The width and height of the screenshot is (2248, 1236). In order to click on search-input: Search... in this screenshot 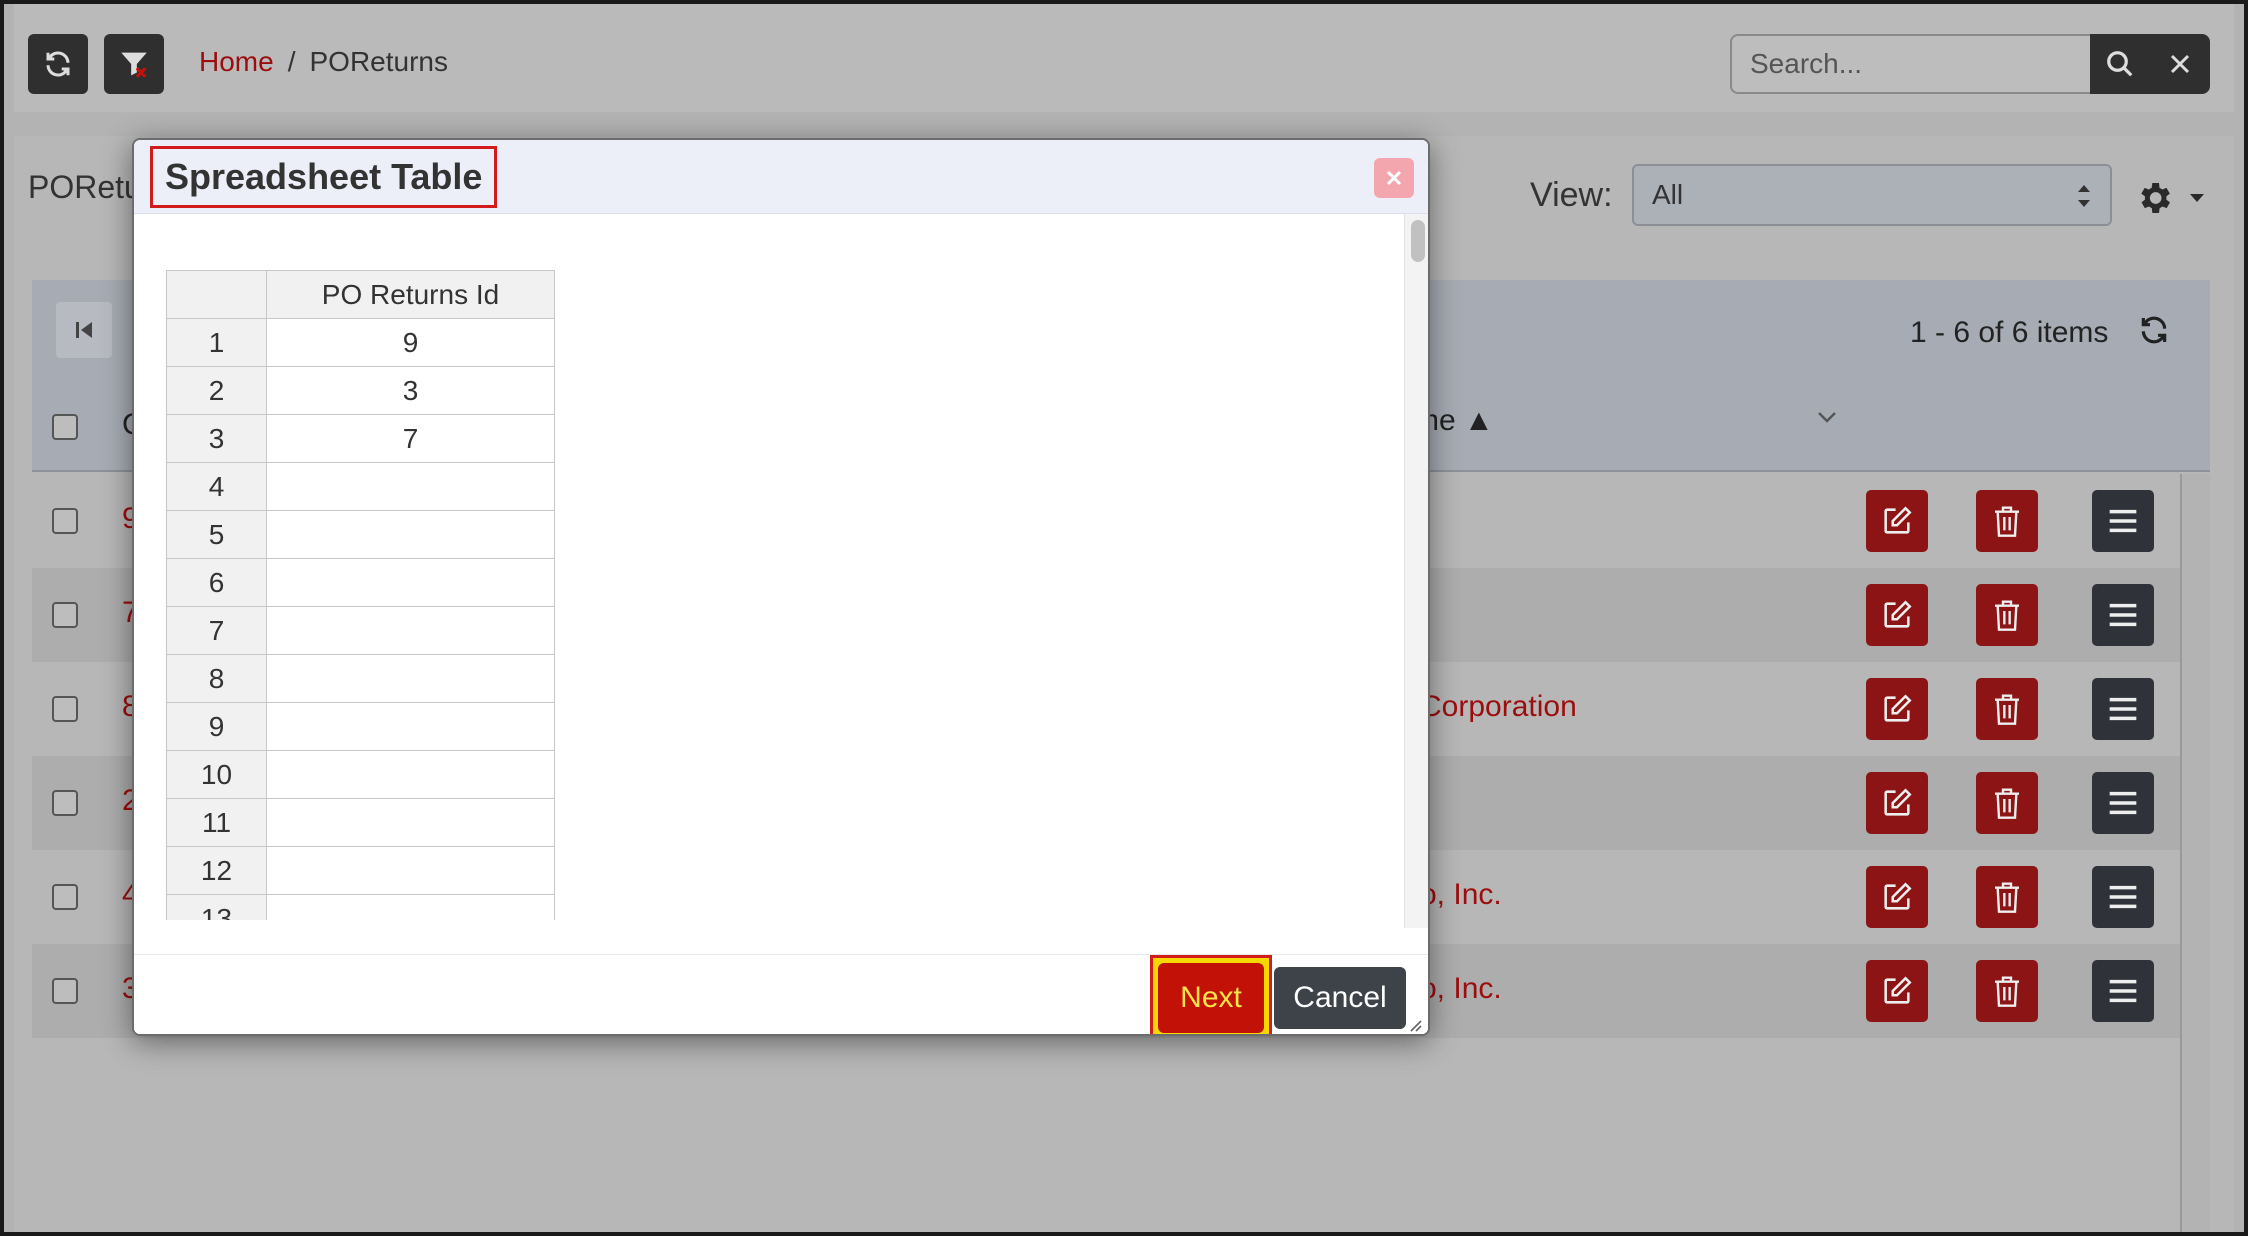, I will do `click(1910, 64)`.